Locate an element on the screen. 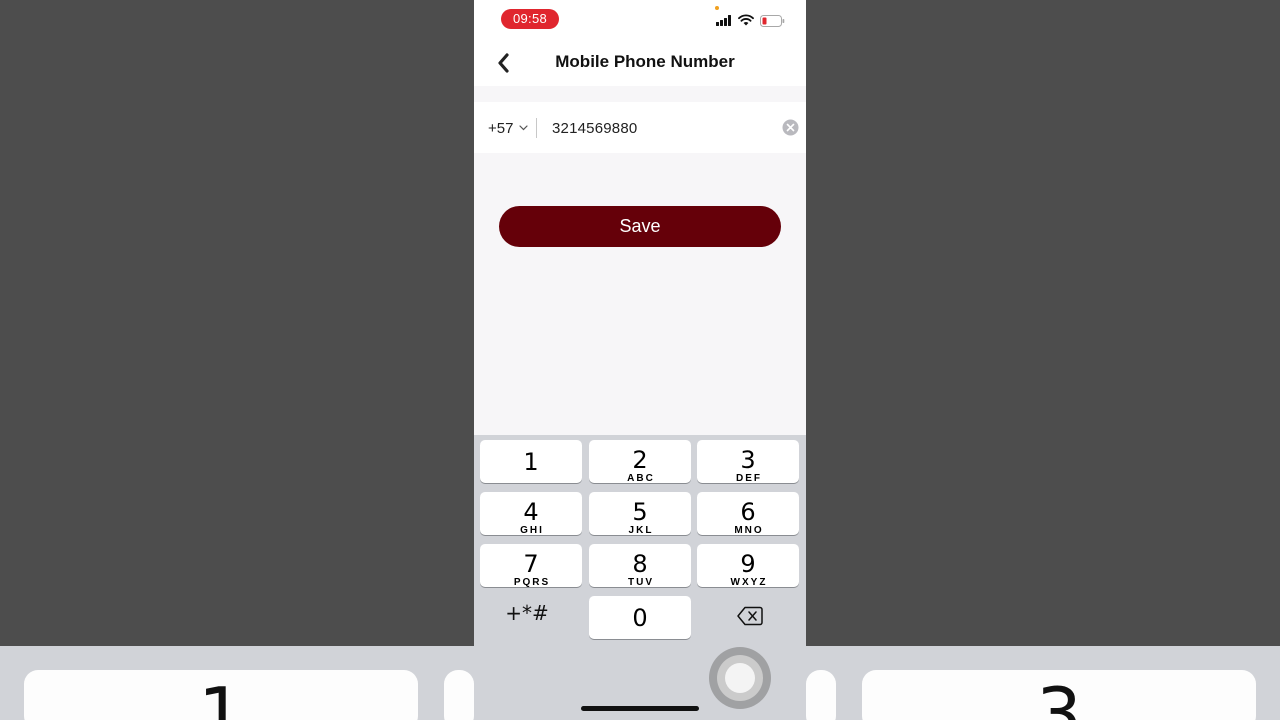 This screenshot has height=720, width=1280. key-digit: 4 is located at coordinates (531, 512).